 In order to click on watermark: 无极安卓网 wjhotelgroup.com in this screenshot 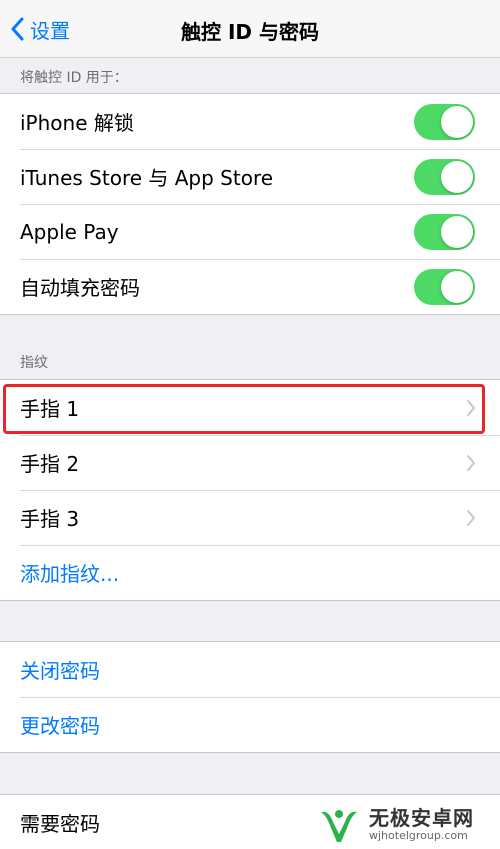, I will do `click(407, 824)`.